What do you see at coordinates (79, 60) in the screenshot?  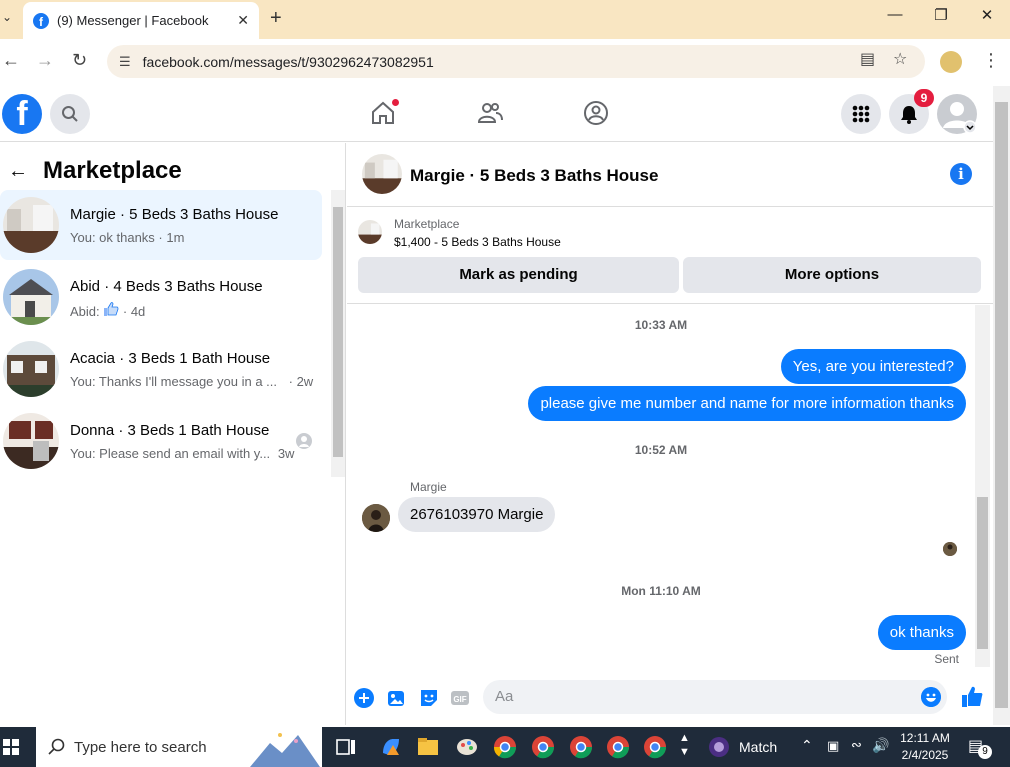 I see `reload-icon: ↻` at bounding box center [79, 60].